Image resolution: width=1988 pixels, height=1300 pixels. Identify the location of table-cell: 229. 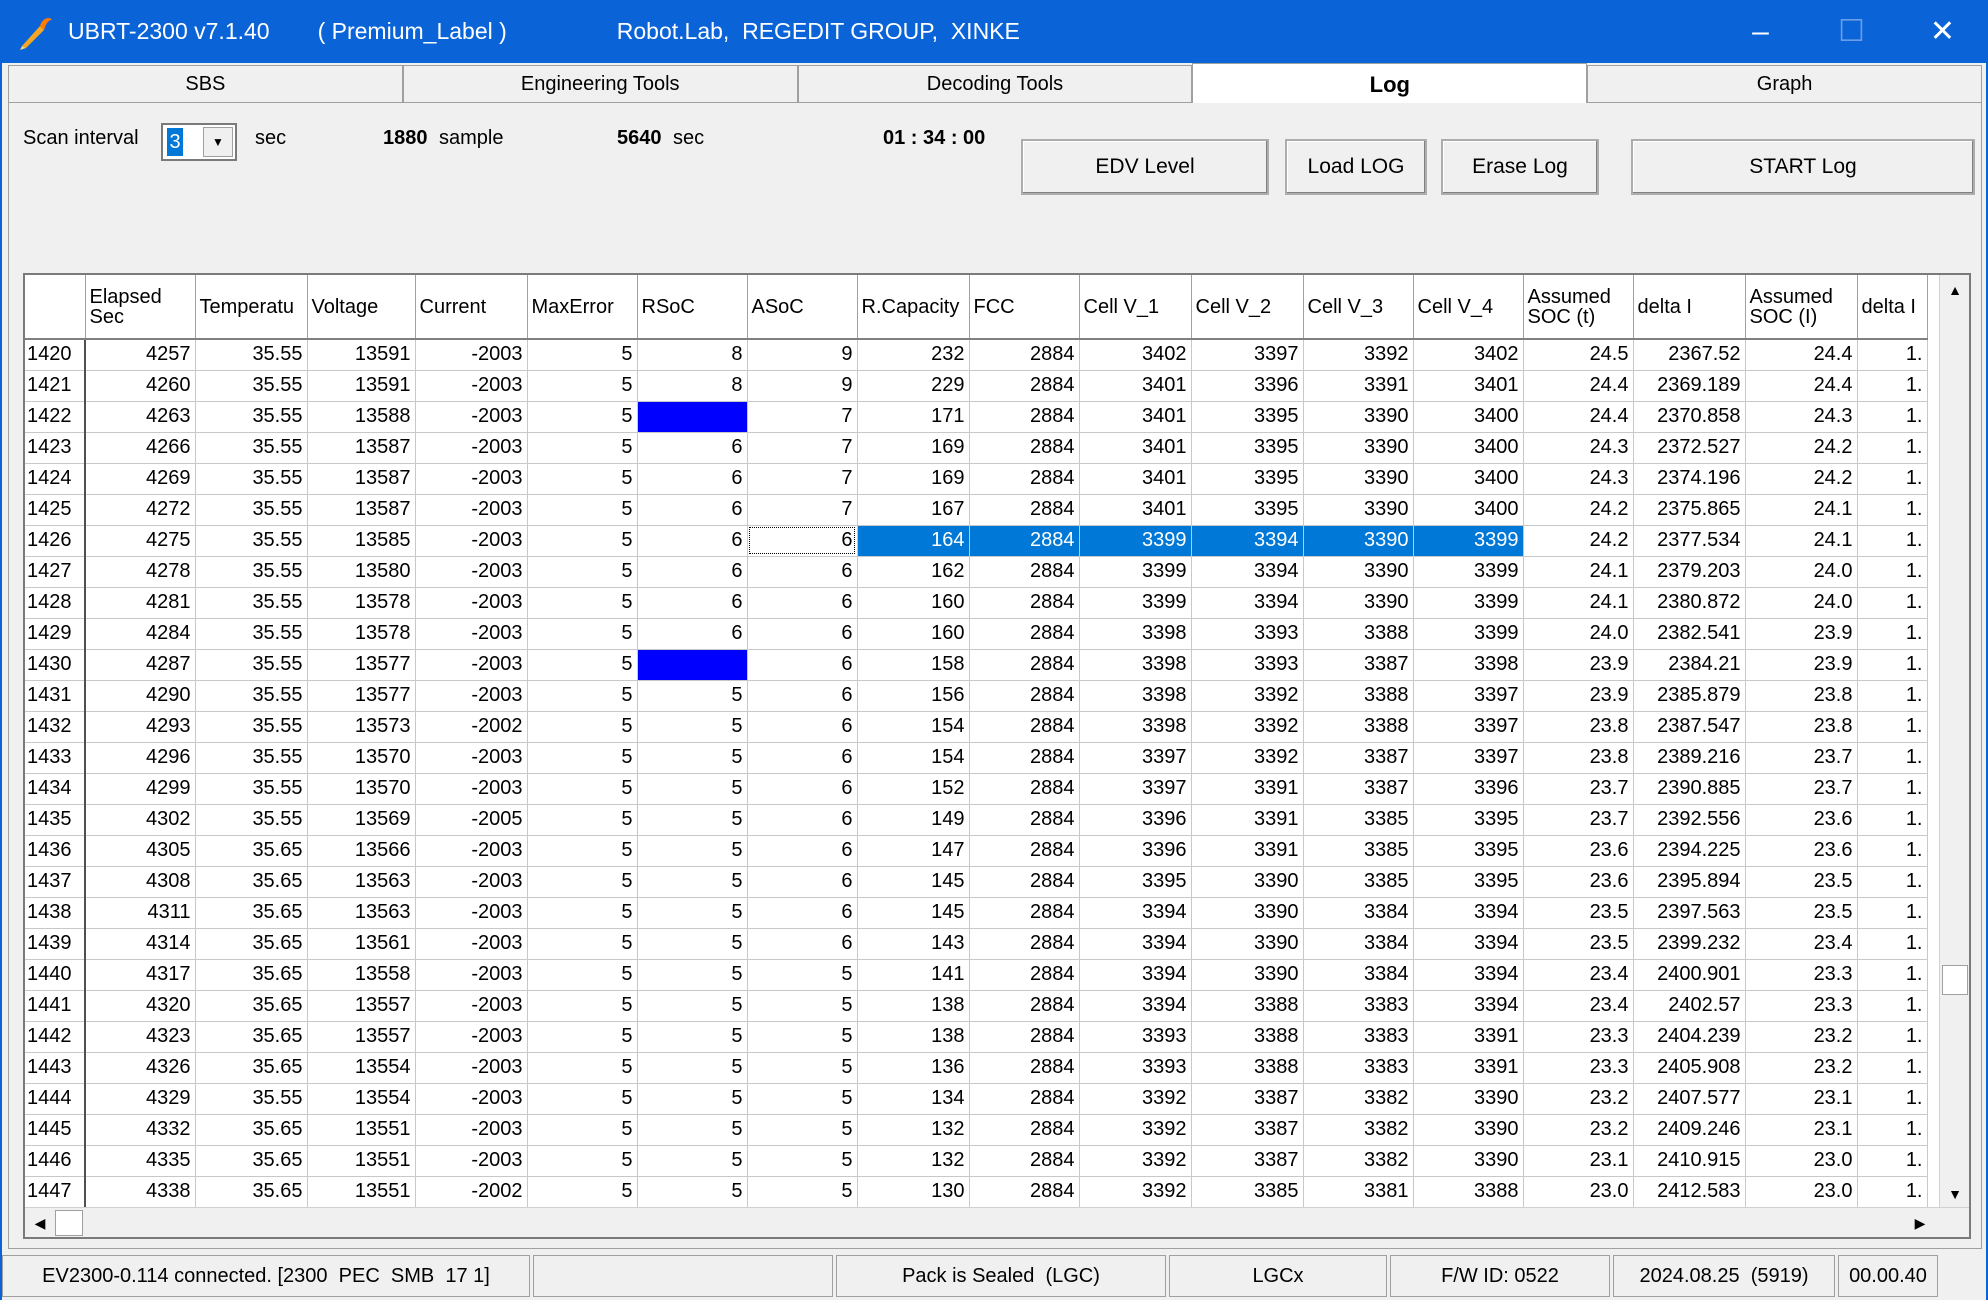
(913, 386).